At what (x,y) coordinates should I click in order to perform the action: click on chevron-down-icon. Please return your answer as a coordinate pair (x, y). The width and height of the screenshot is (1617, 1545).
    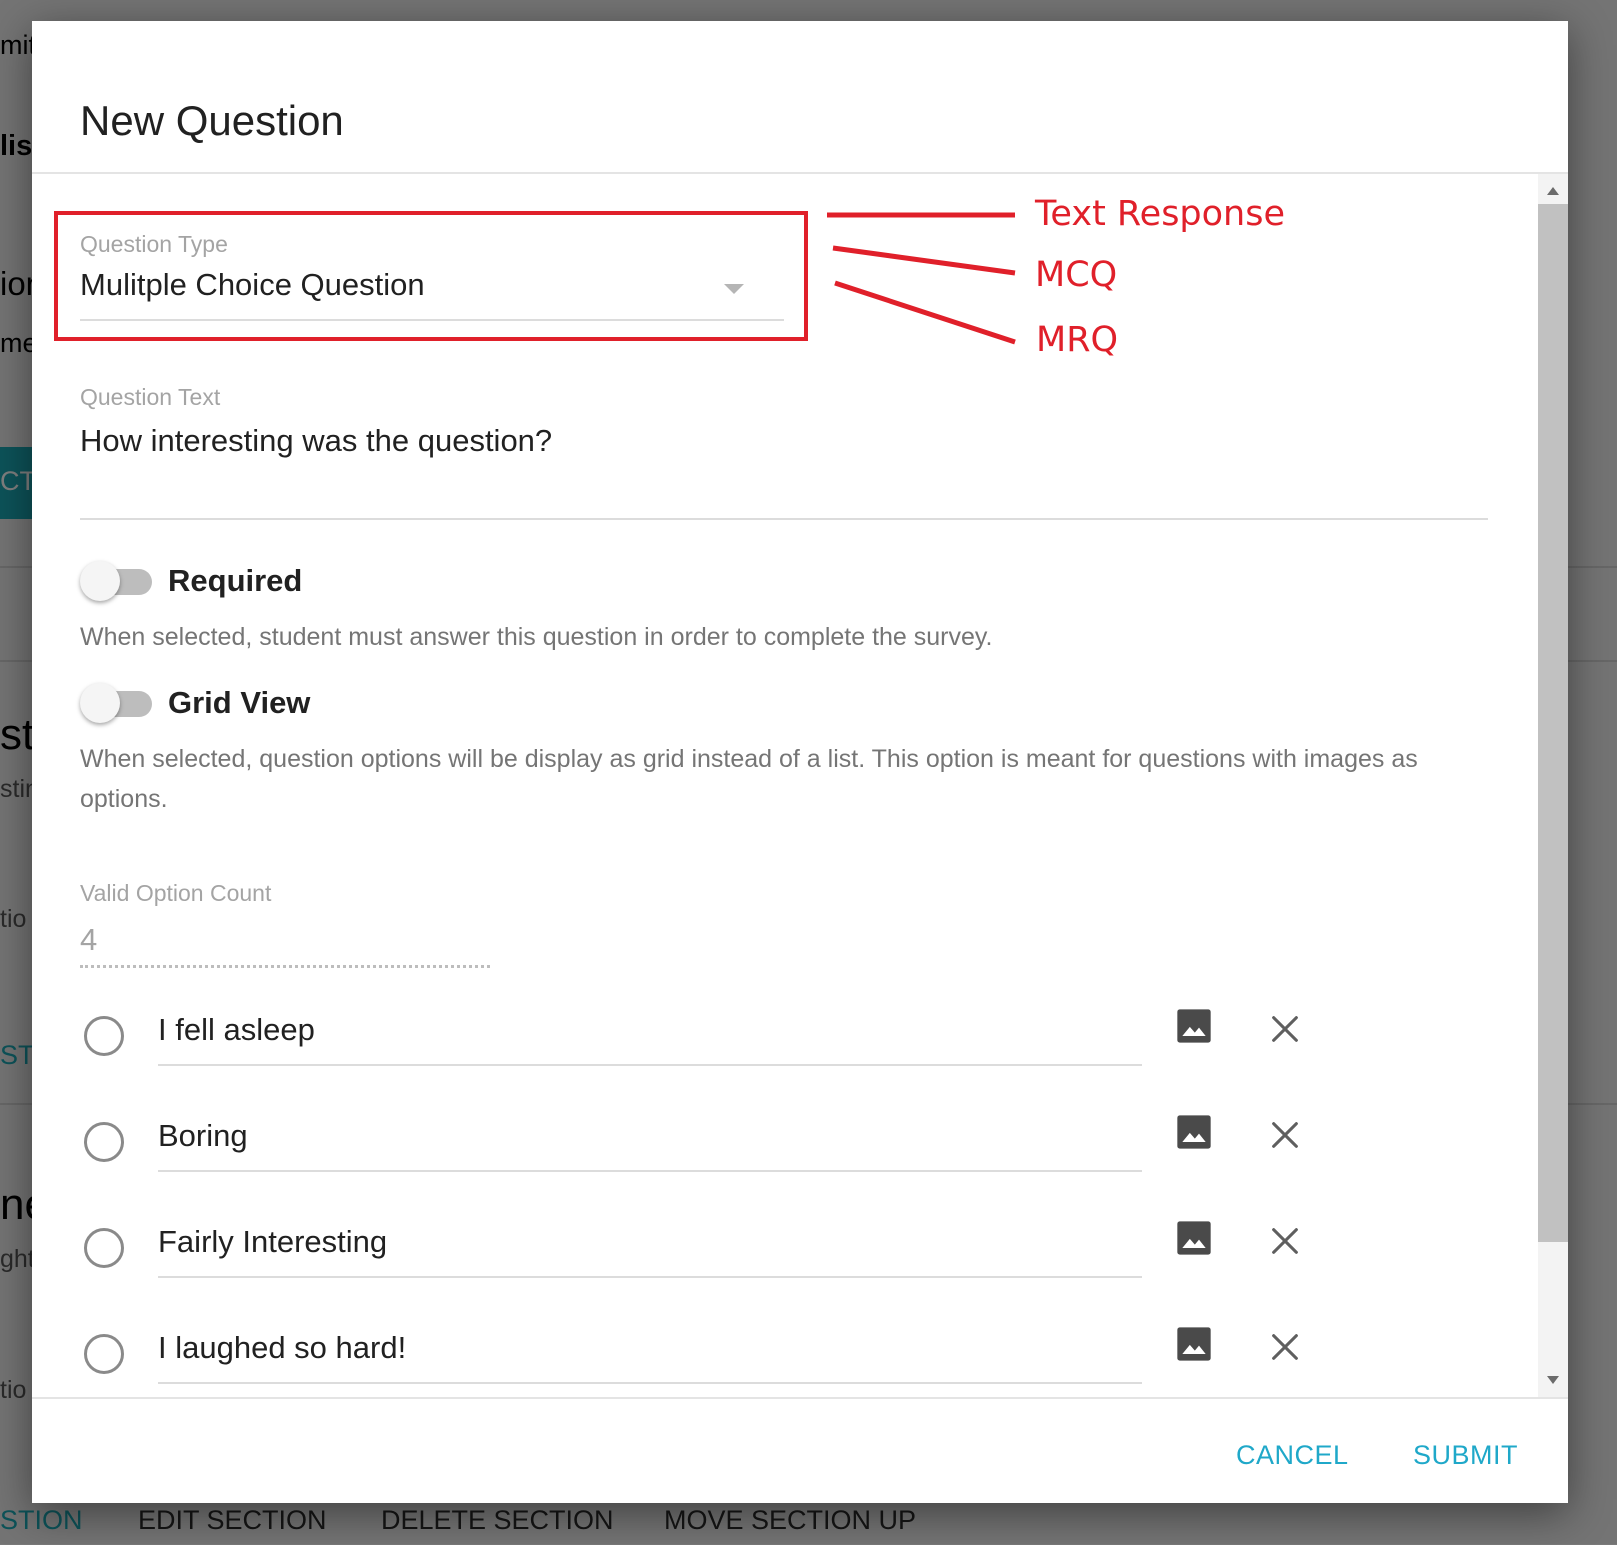
    Looking at the image, I should click on (734, 289).